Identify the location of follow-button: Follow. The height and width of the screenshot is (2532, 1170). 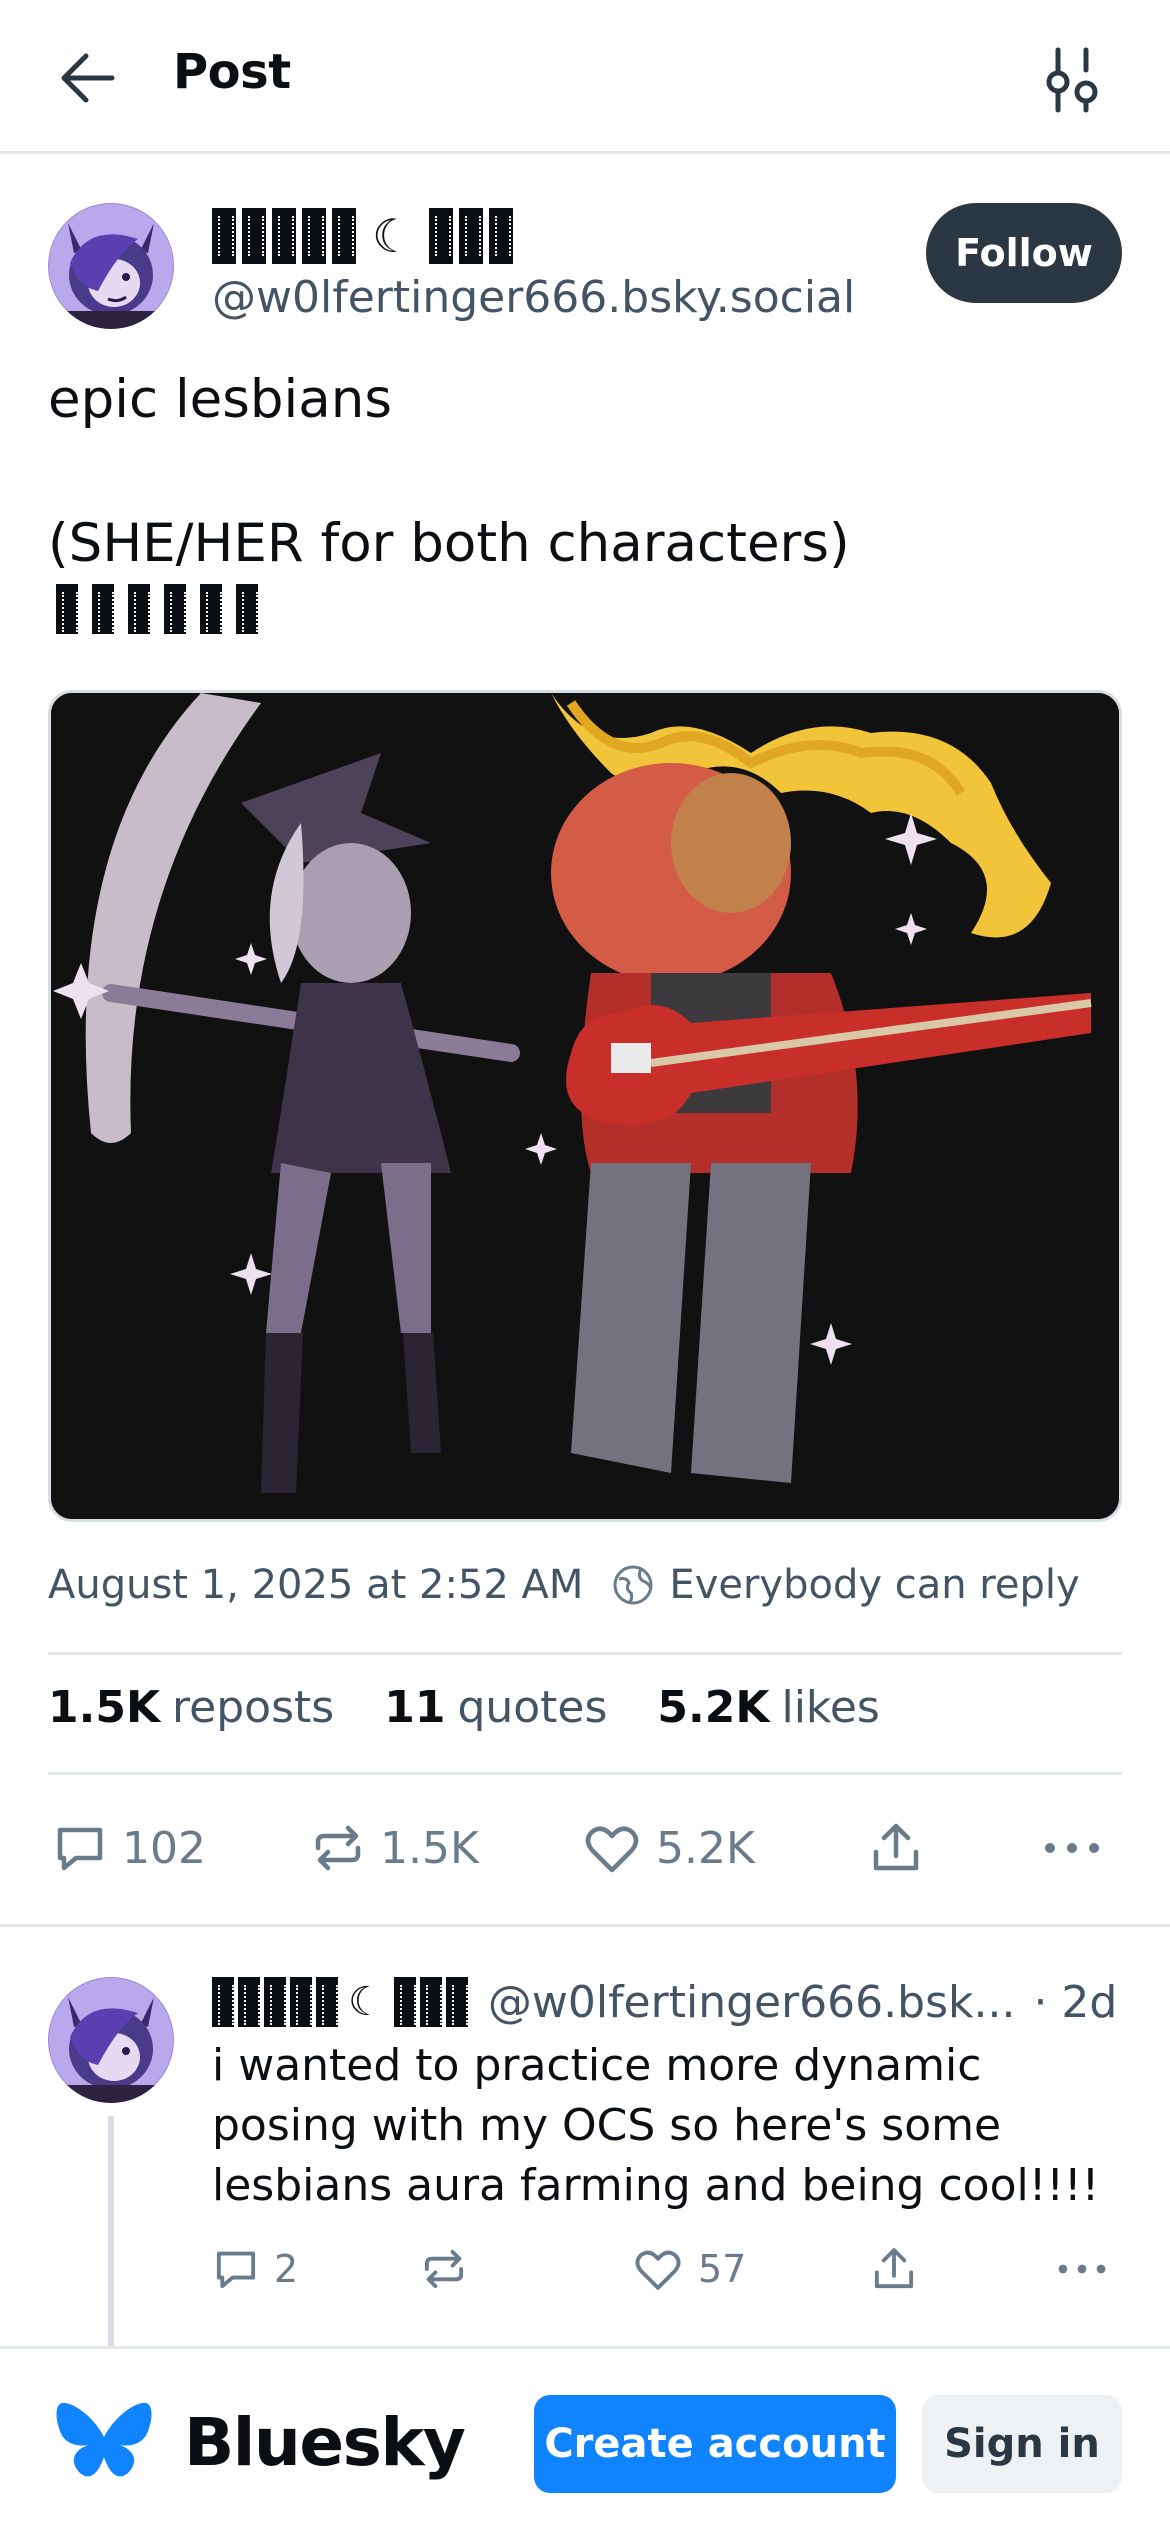
(1024, 253).